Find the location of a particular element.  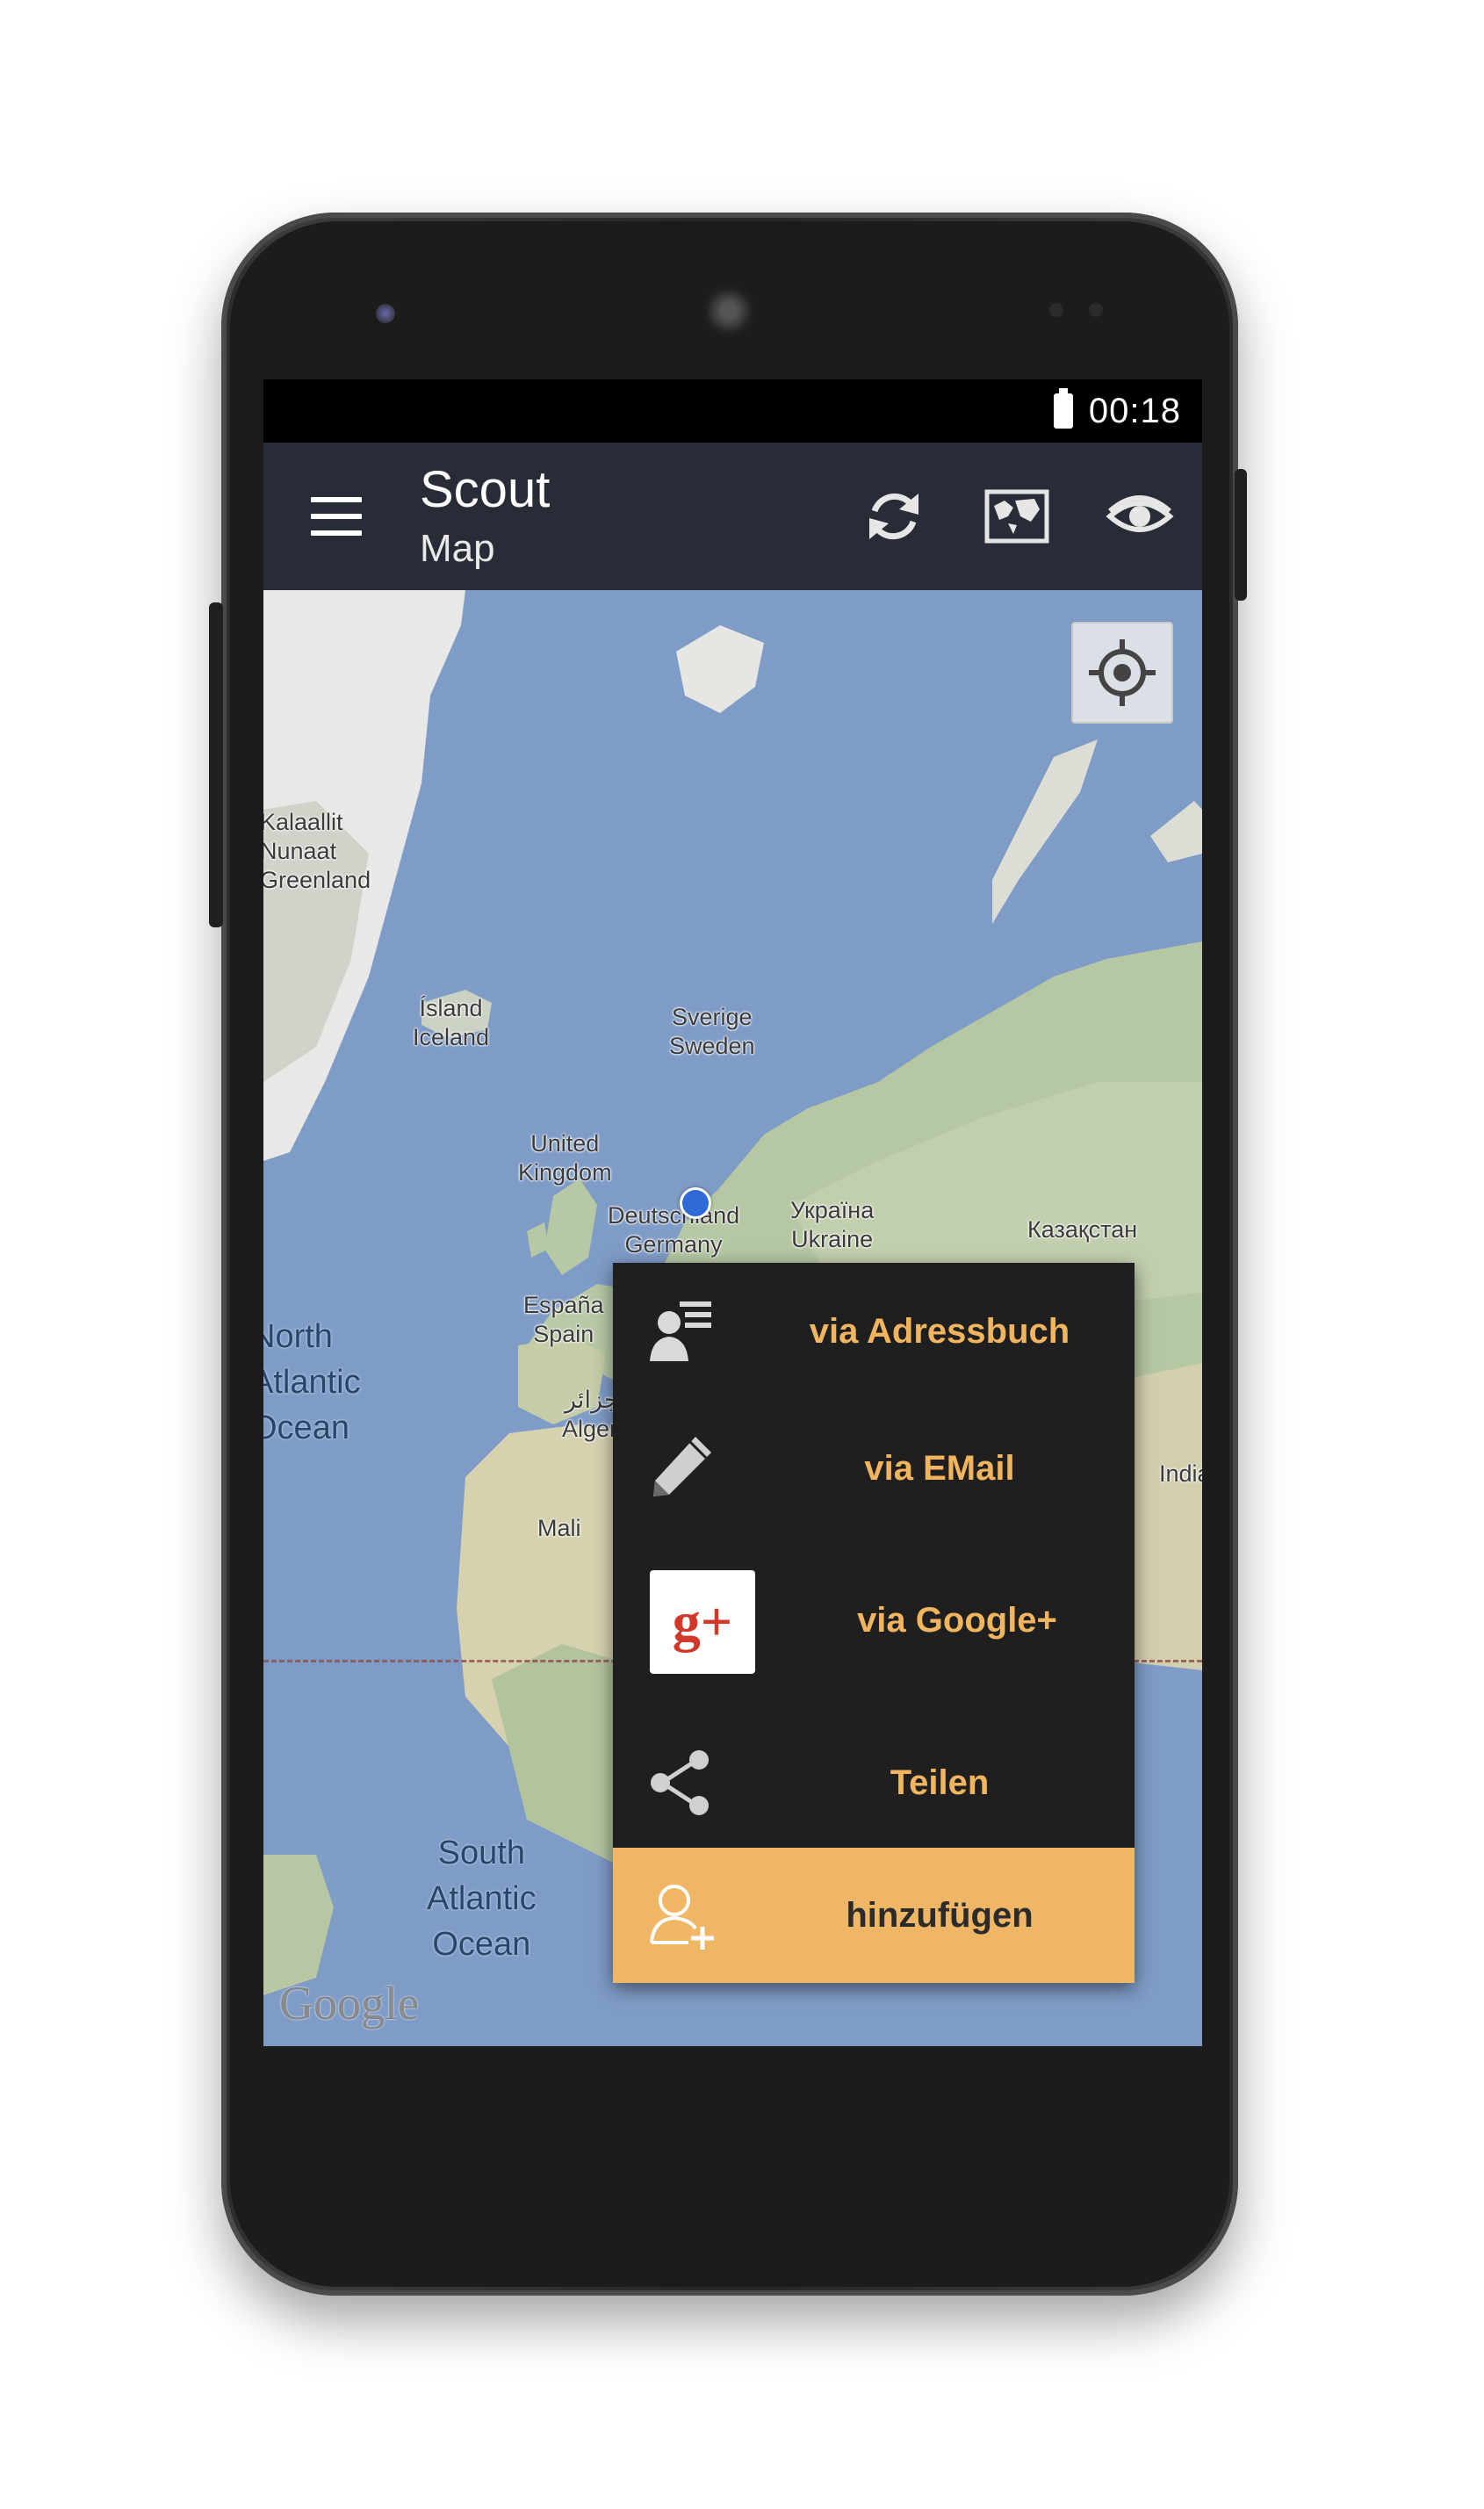

map-label-greenland: Kalaallit Nunaat Greenland is located at coordinates (317, 851).